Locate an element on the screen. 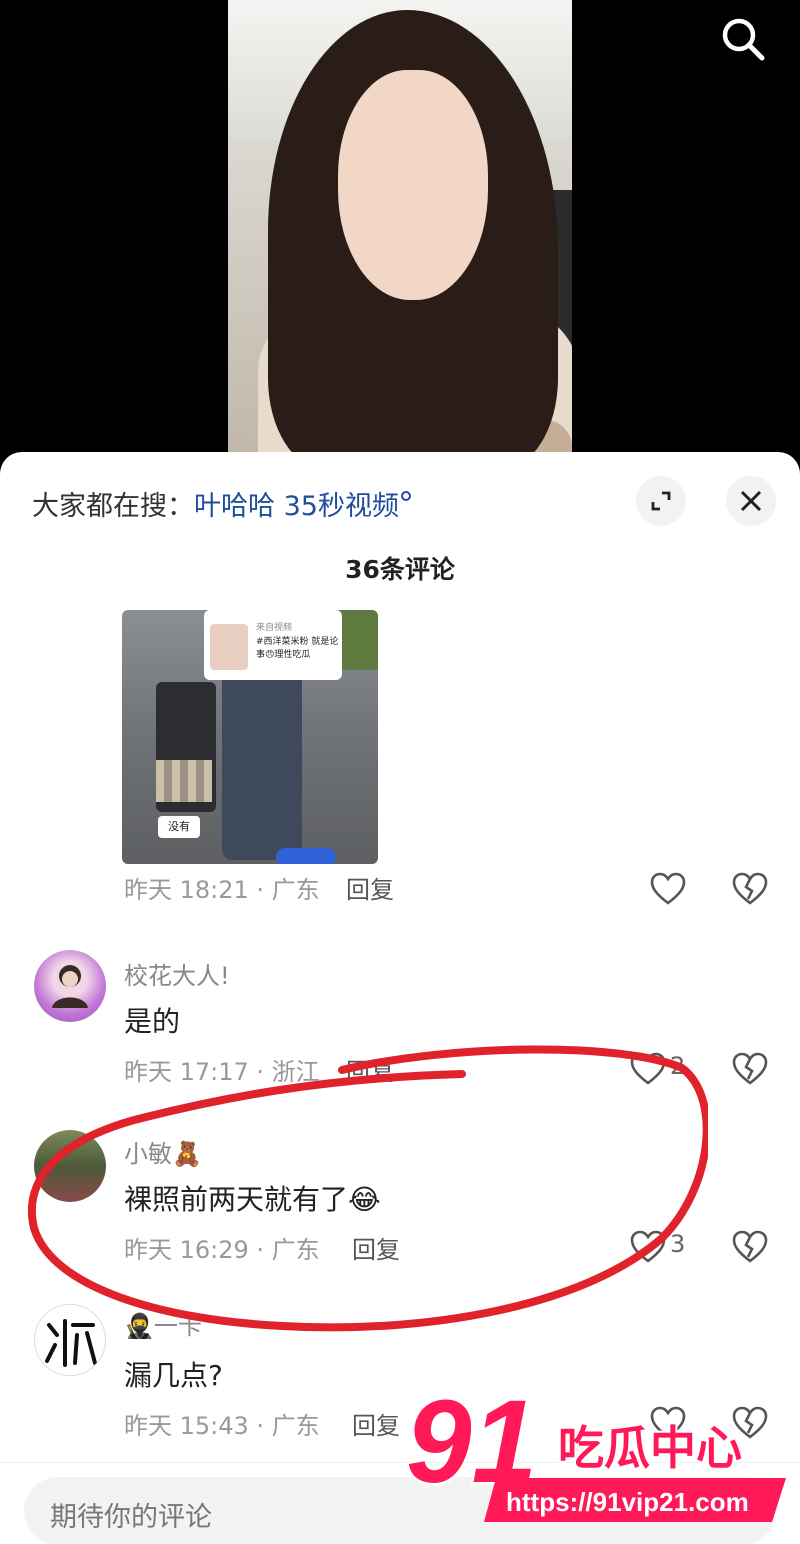 The image size is (800, 1544). comment-time-location: 昨天 17:17 · 浙江 is located at coordinates (222, 1072).